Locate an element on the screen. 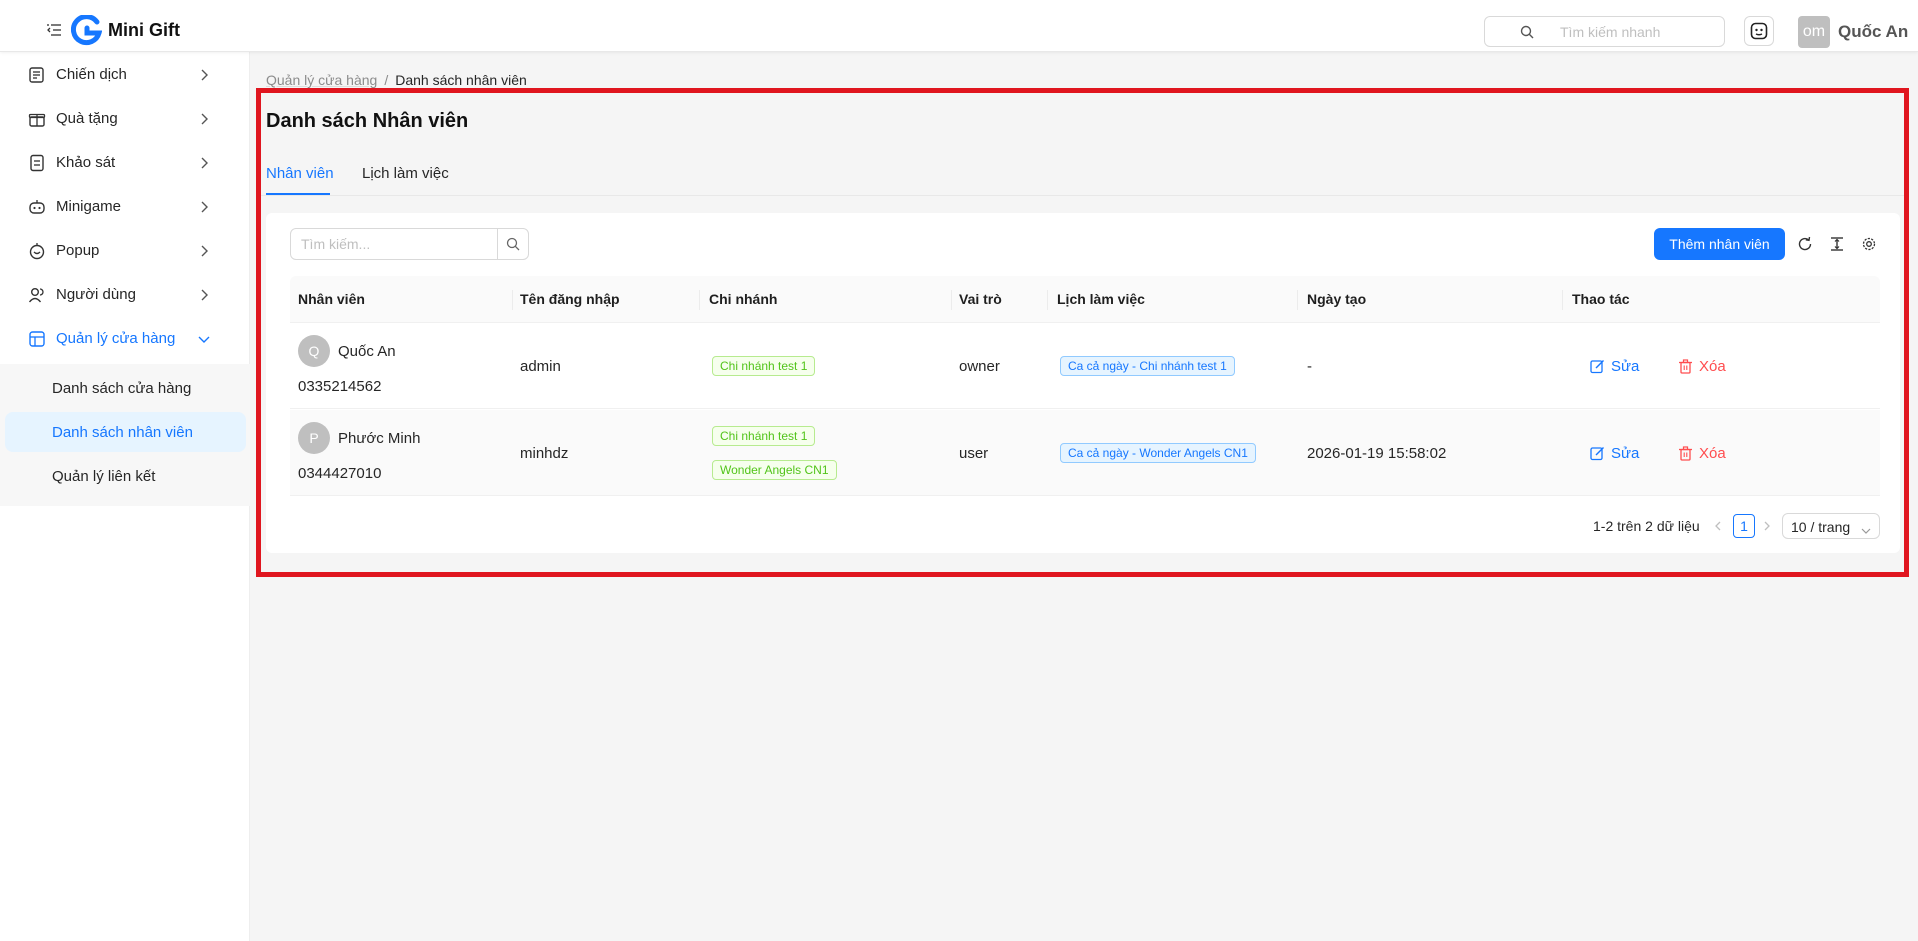 This screenshot has height=941, width=1918. chevron-down-icon is located at coordinates (204, 338).